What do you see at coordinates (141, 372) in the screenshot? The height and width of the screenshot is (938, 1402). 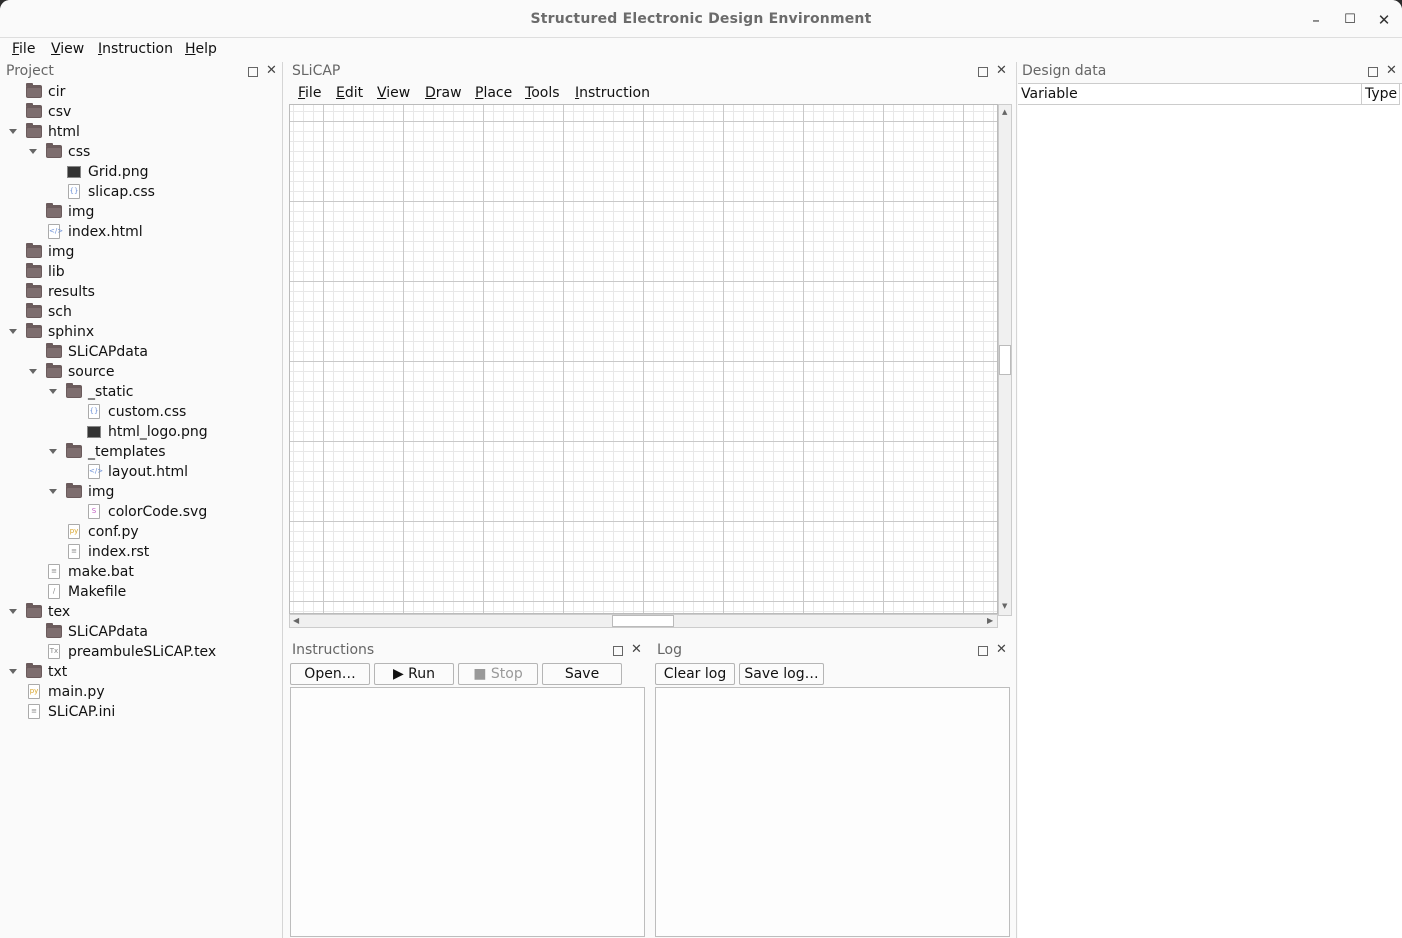 I see `tree-folder: source` at bounding box center [141, 372].